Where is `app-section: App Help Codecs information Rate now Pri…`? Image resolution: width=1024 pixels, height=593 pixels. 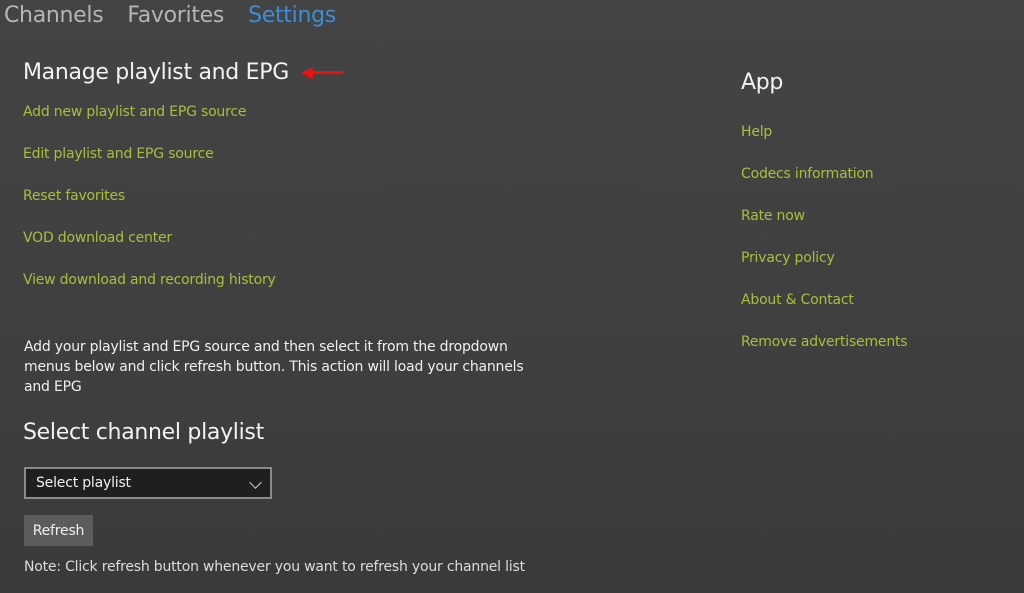 app-section: App Help Codecs information Rate now Pri… is located at coordinates (824, 221).